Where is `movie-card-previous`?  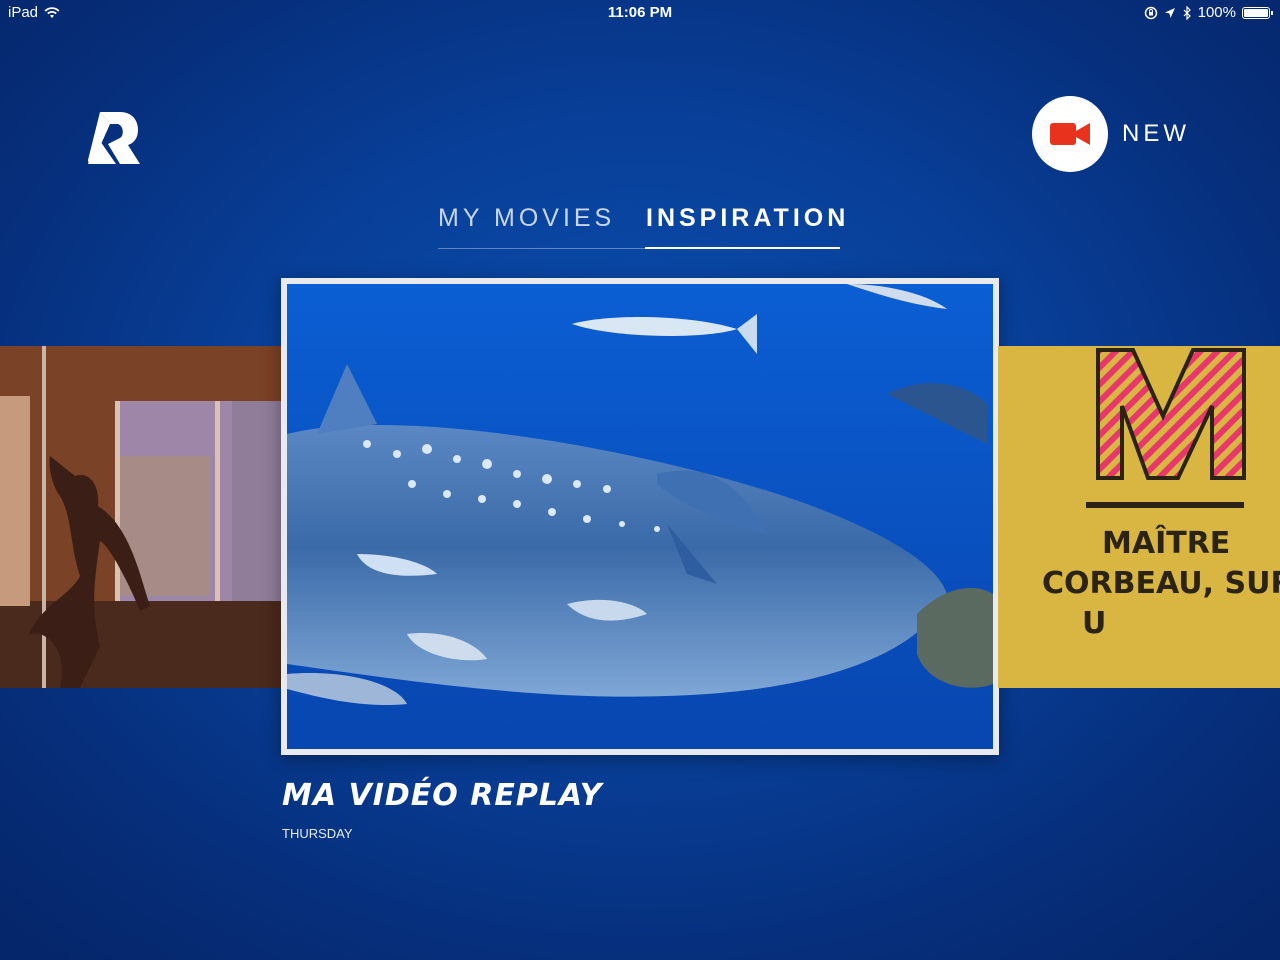
movie-card-previous is located at coordinates (141, 517).